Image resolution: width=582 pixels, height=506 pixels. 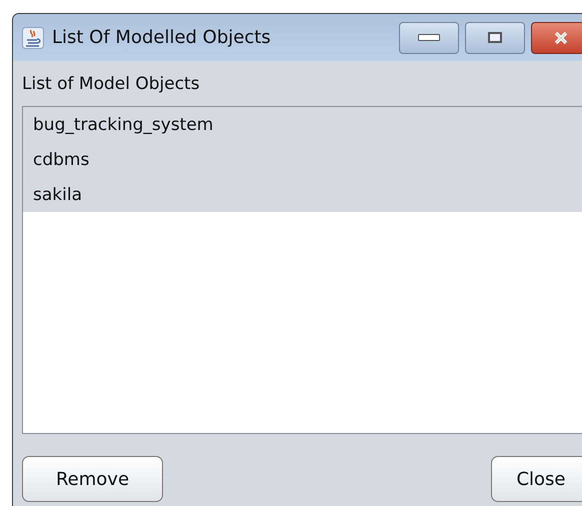 What do you see at coordinates (302, 194) in the screenshot?
I see `list-item: sakila` at bounding box center [302, 194].